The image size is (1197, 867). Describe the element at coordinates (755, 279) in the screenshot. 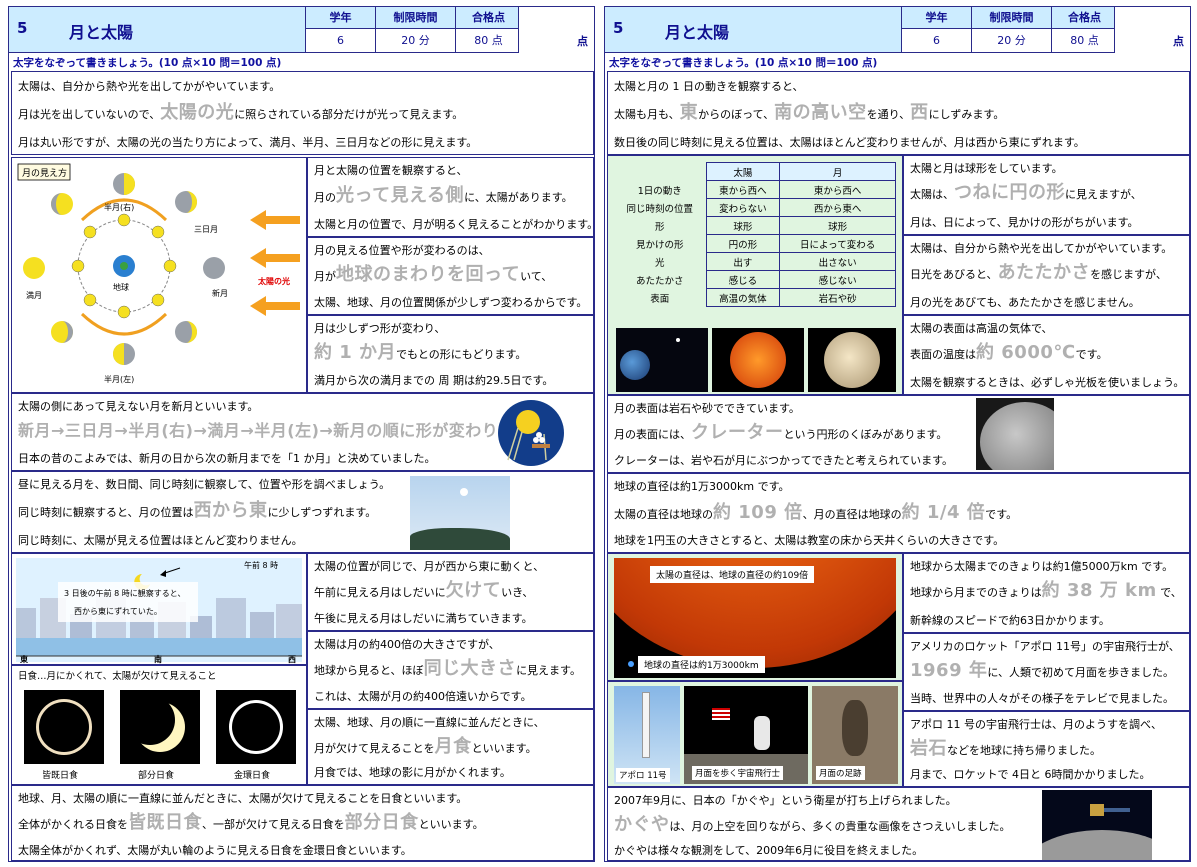

I see `table-row: あたたかさ 感じる 感じない` at that location.